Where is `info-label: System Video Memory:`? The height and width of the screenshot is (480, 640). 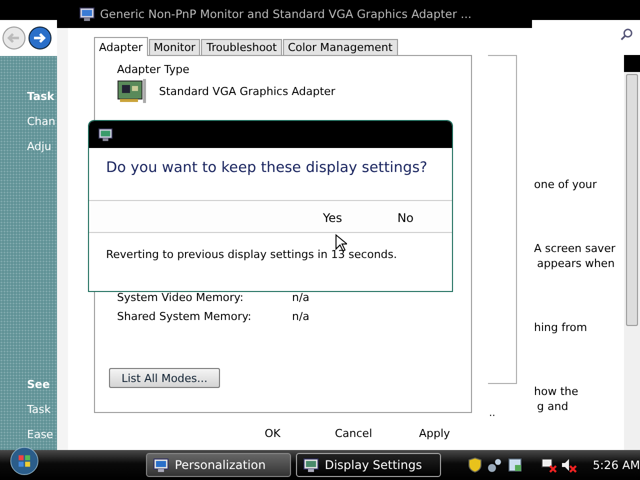
info-label: System Video Memory: is located at coordinates (180, 297).